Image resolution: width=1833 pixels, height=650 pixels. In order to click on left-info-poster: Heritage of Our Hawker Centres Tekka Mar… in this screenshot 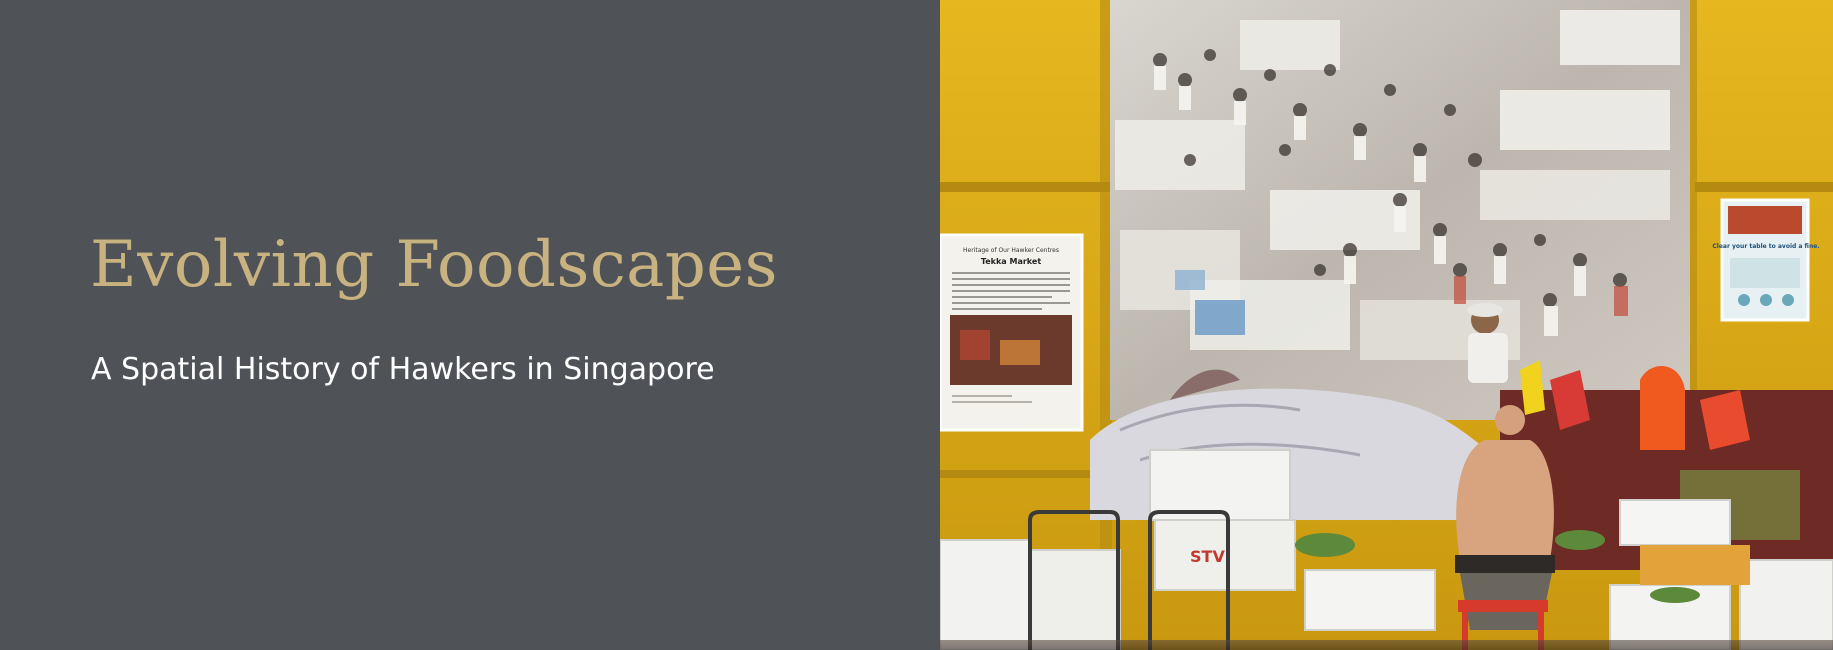, I will do `click(1012, 332)`.